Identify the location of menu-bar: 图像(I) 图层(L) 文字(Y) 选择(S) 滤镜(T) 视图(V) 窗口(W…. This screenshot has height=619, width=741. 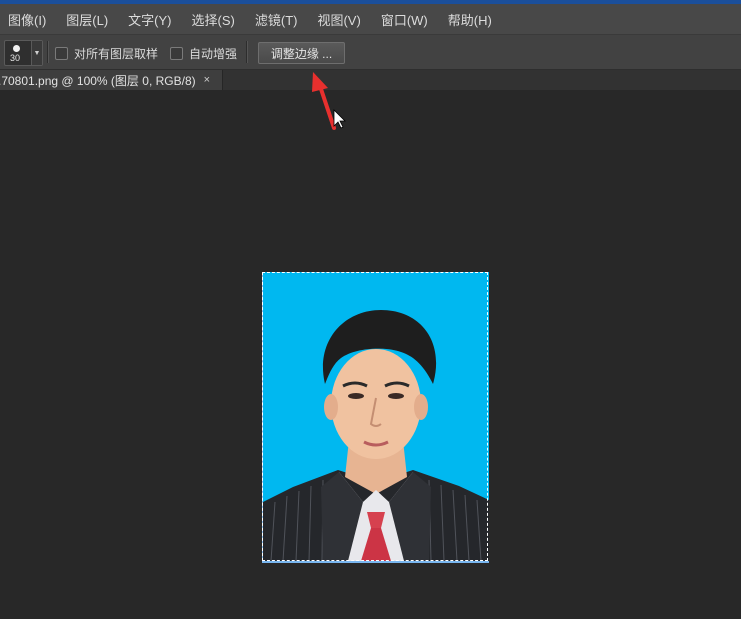
(370, 19).